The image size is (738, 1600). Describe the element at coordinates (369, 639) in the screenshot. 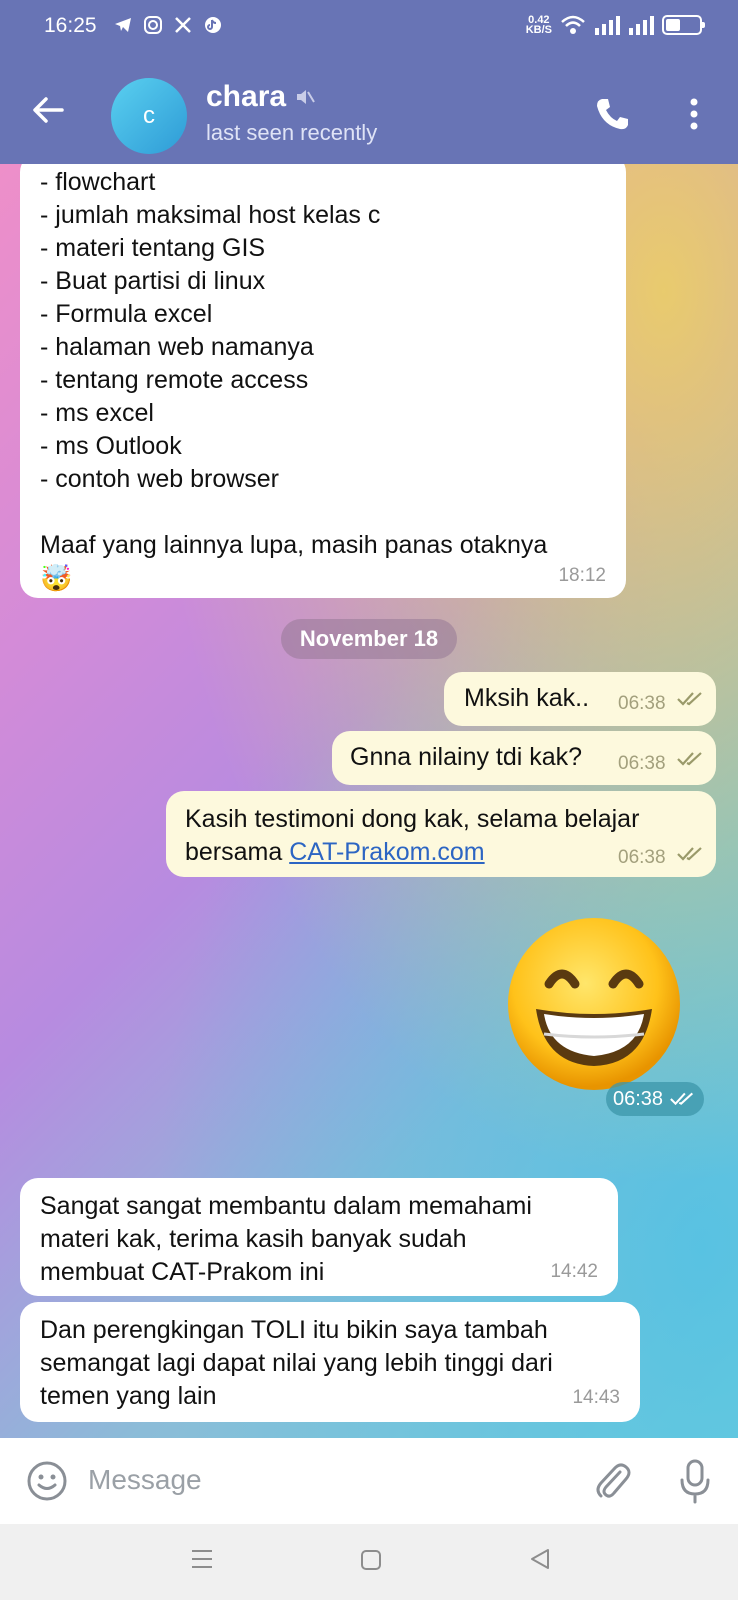

I see `date-separator: November 18` at that location.